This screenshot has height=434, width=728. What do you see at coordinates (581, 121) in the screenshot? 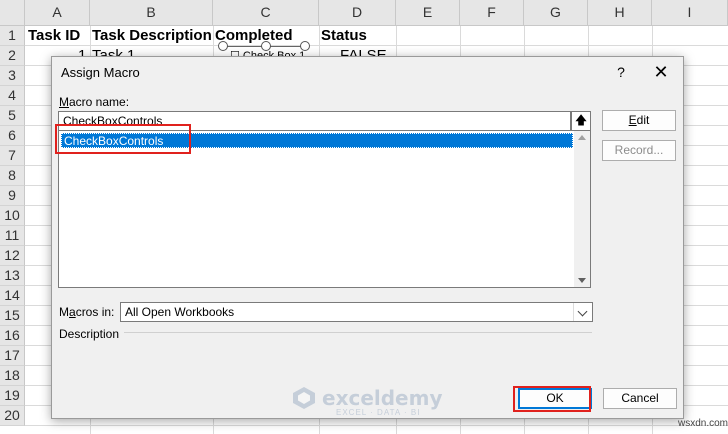
I see `arrow-up-icon: 🡅` at bounding box center [581, 121].